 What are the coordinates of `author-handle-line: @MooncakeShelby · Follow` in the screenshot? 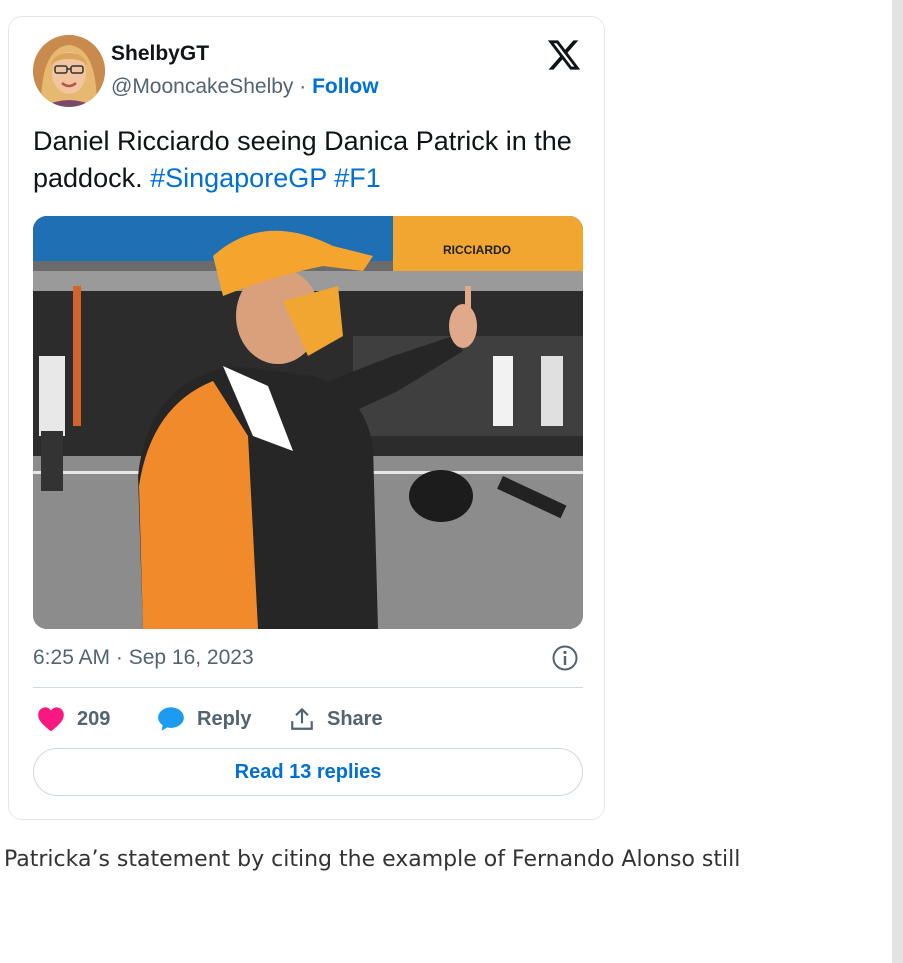 It's located at (245, 87).